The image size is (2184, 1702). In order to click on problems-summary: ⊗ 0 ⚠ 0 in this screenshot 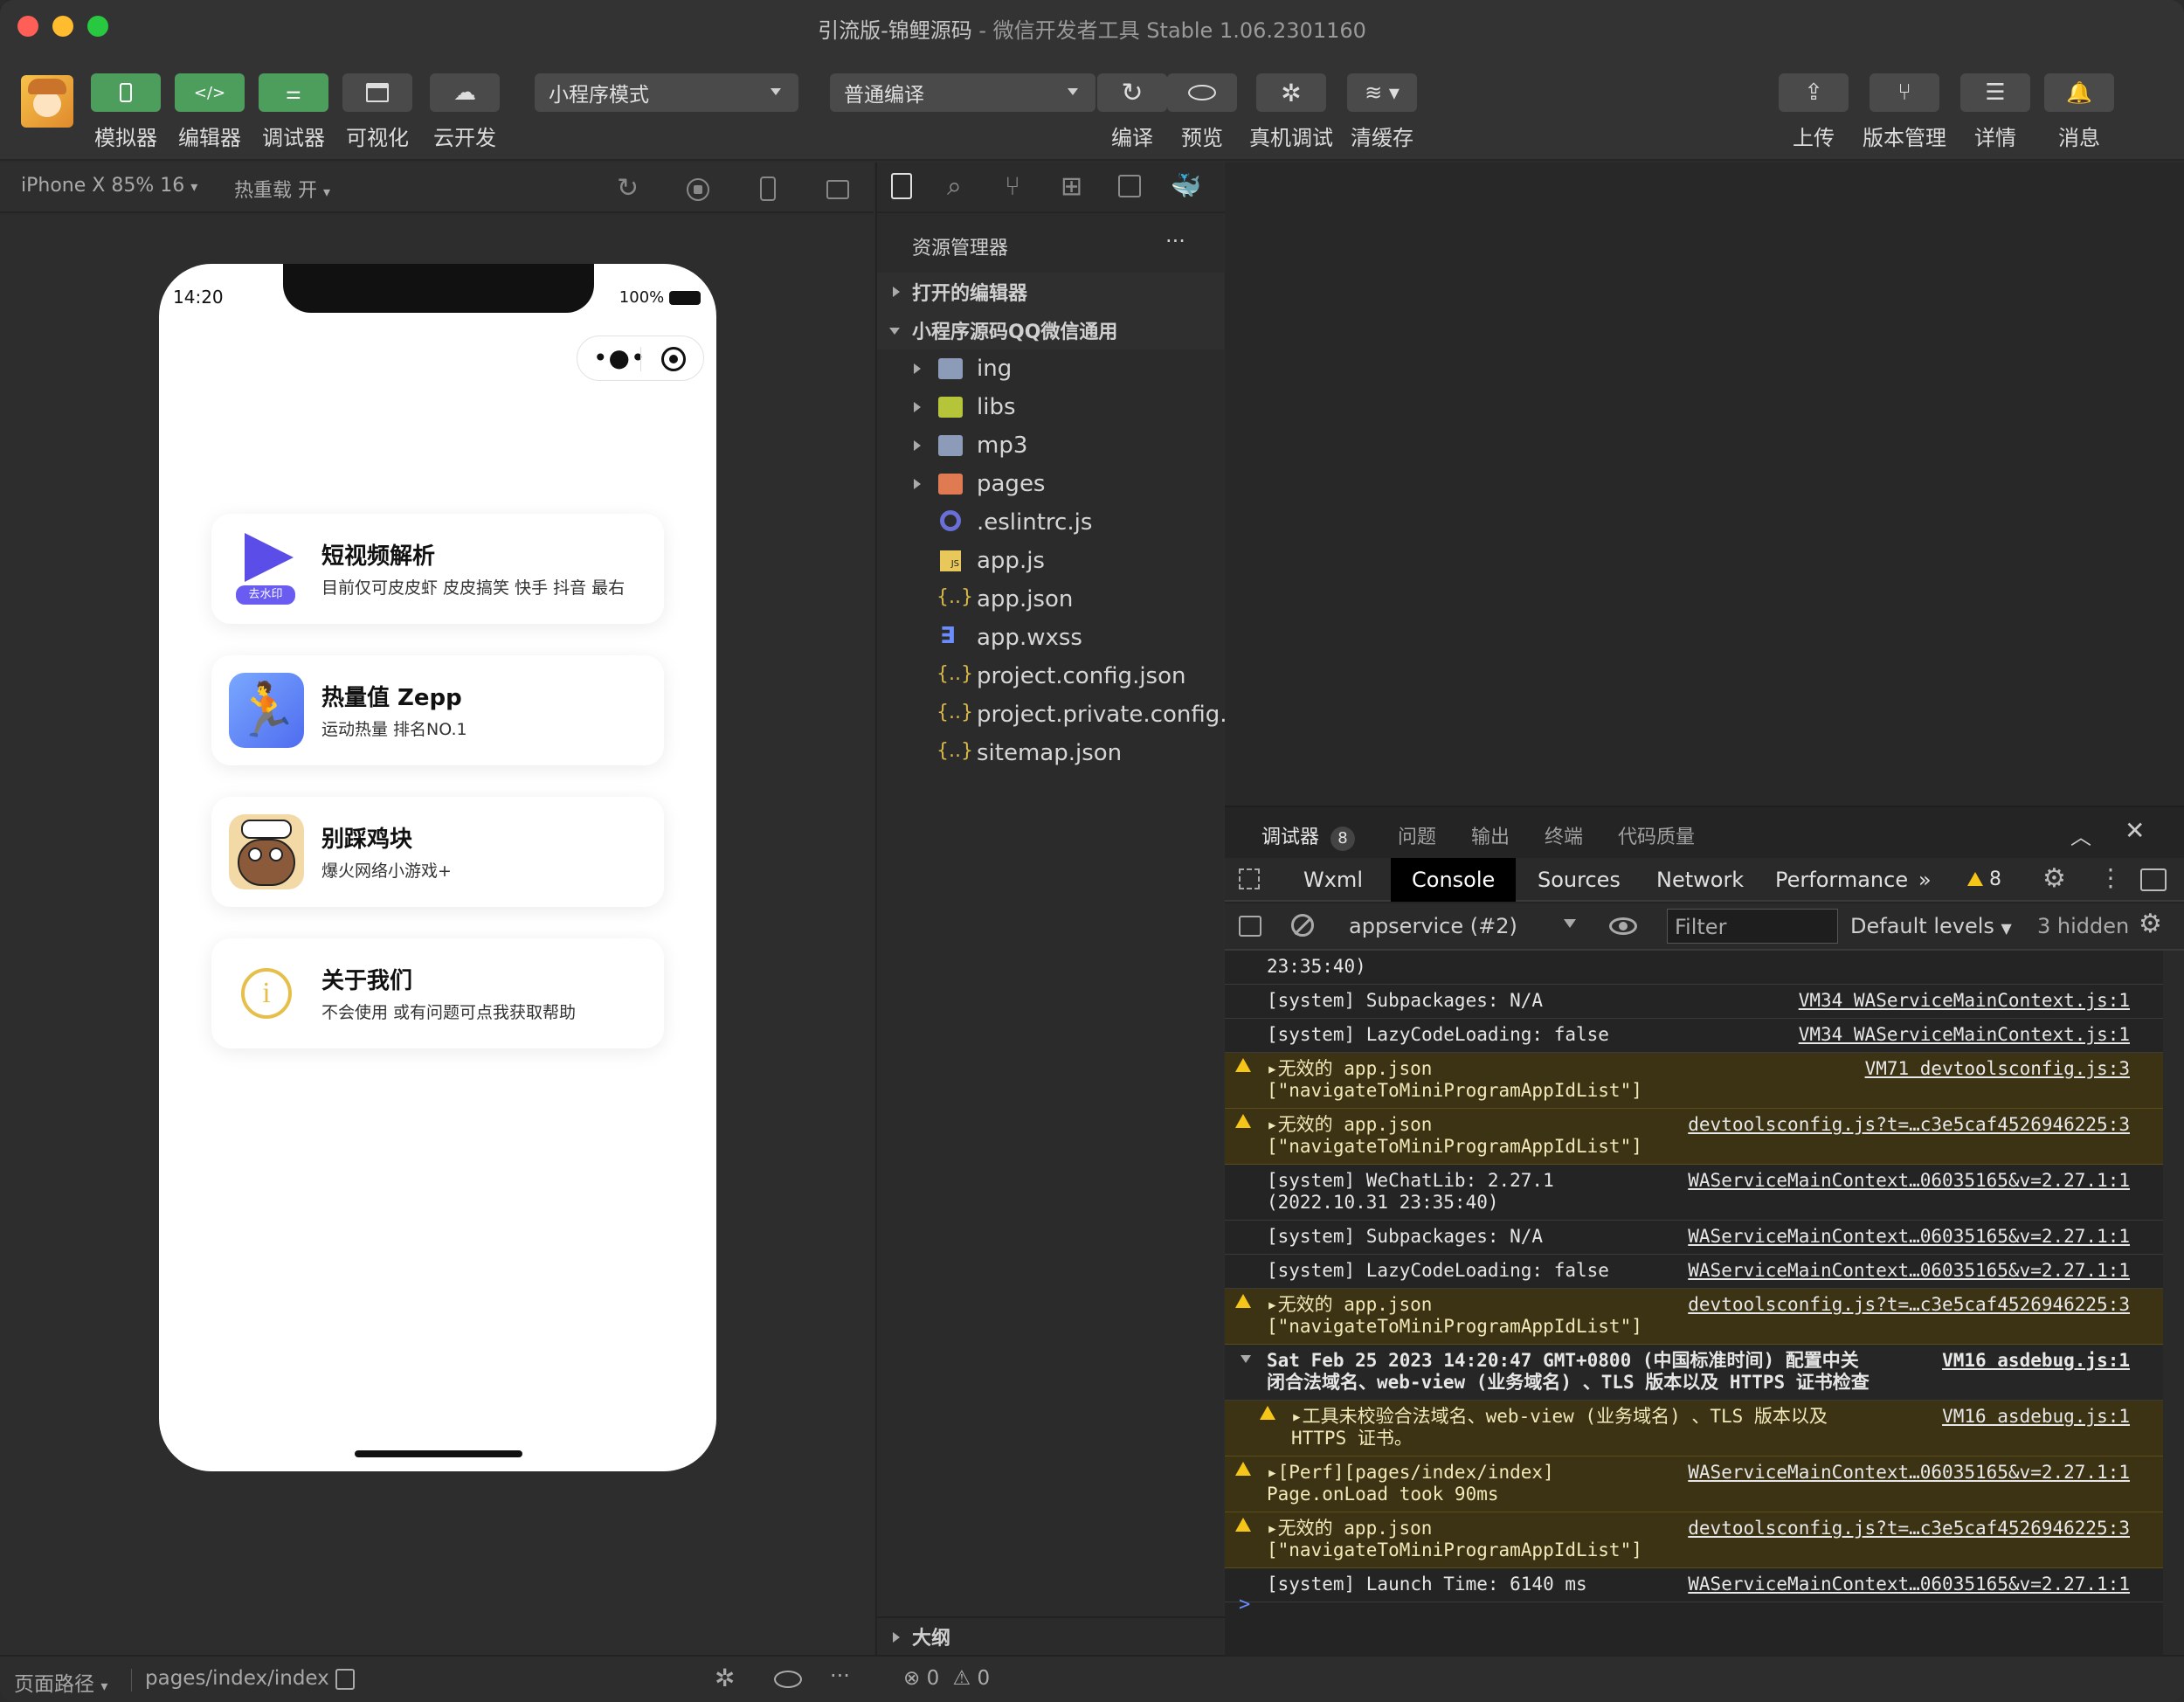, I will do `click(946, 1678)`.